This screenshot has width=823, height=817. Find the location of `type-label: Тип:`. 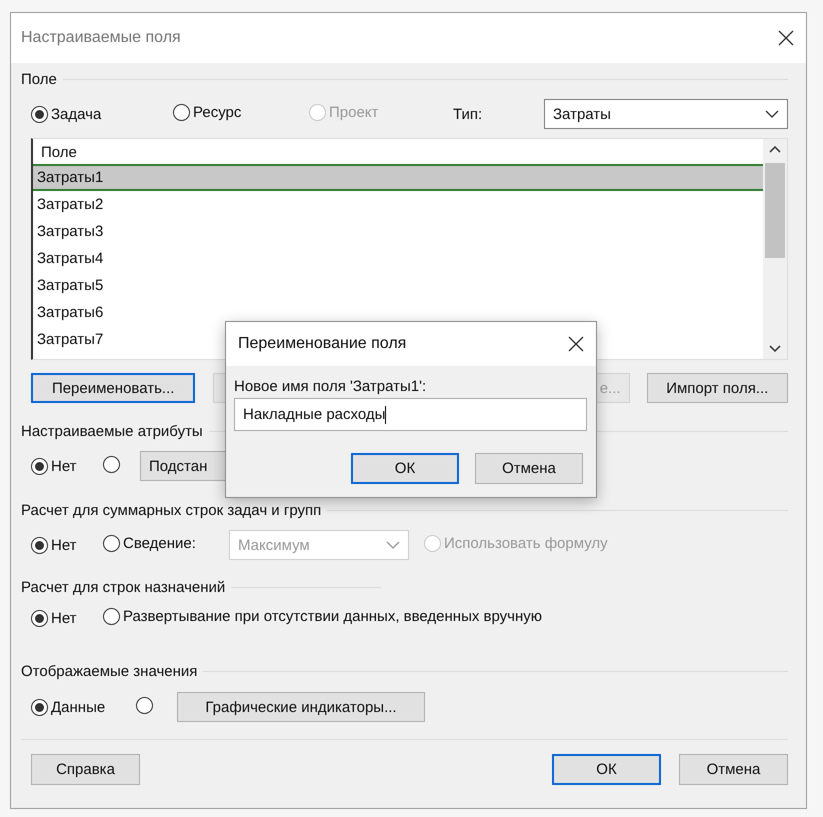

type-label: Тип: is located at coordinates (468, 114).